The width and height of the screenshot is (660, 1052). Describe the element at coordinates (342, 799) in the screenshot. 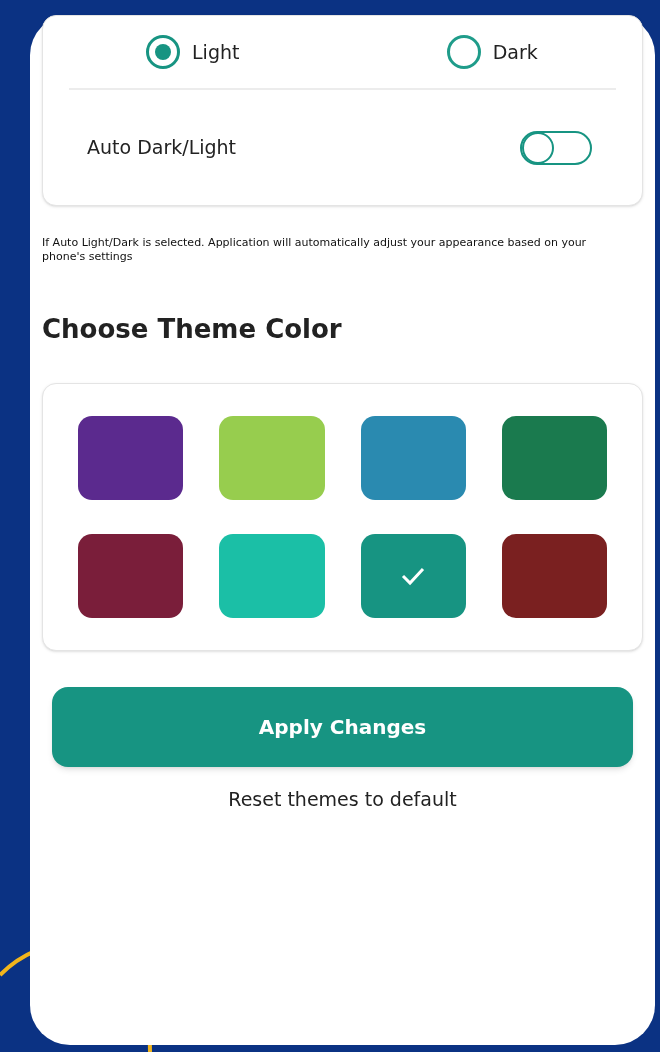

I see `reset-link: Reset themes to default` at that location.